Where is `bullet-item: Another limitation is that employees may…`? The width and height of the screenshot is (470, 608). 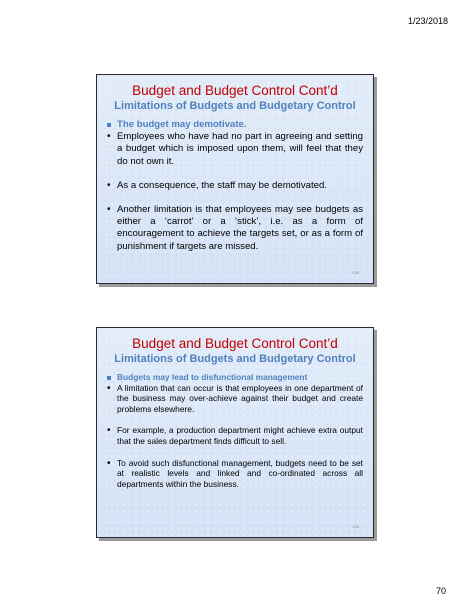
bullet-item: Another limitation is that employees may… is located at coordinates (235, 228).